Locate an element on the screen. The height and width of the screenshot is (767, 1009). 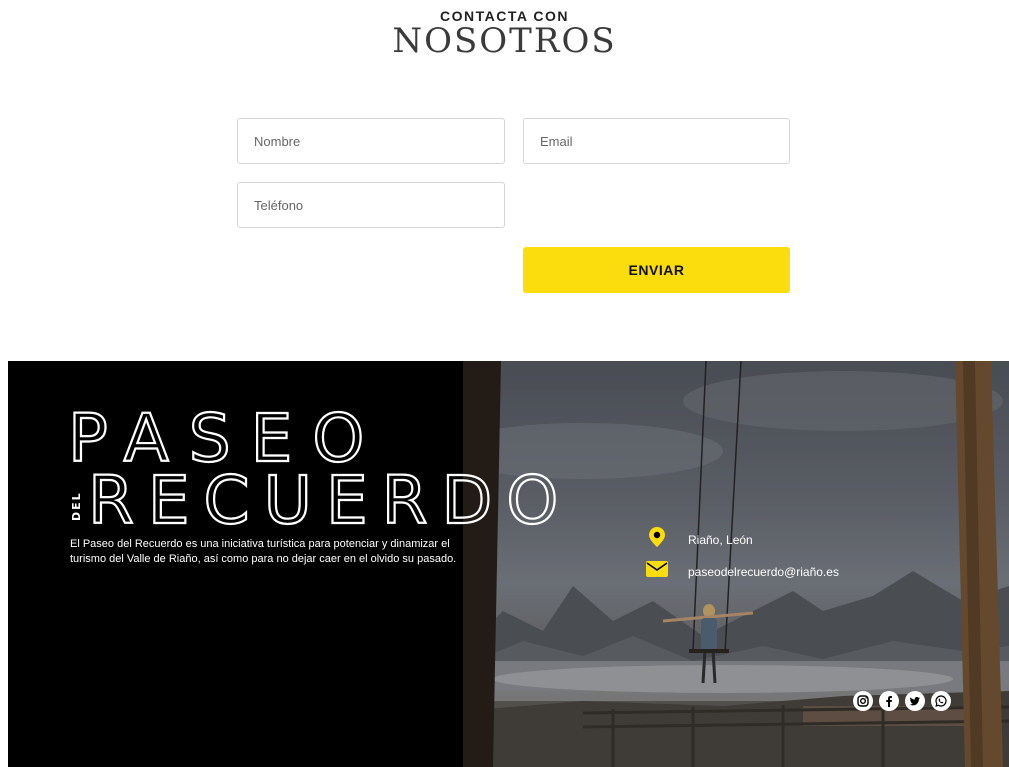
email-field is located at coordinates (656, 141).